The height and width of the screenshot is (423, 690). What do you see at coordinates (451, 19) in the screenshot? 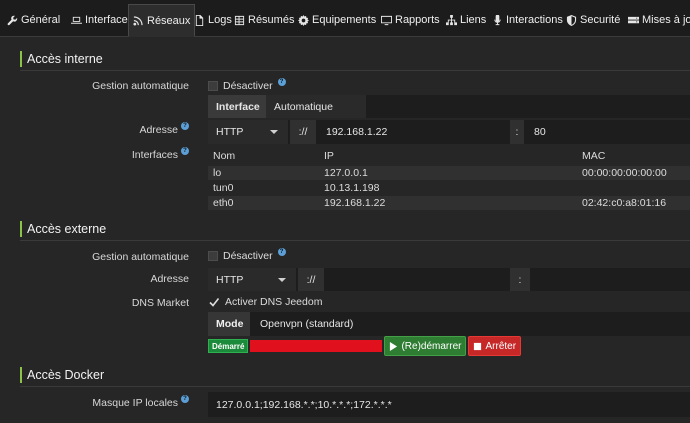
I see `sitemap-icon` at bounding box center [451, 19].